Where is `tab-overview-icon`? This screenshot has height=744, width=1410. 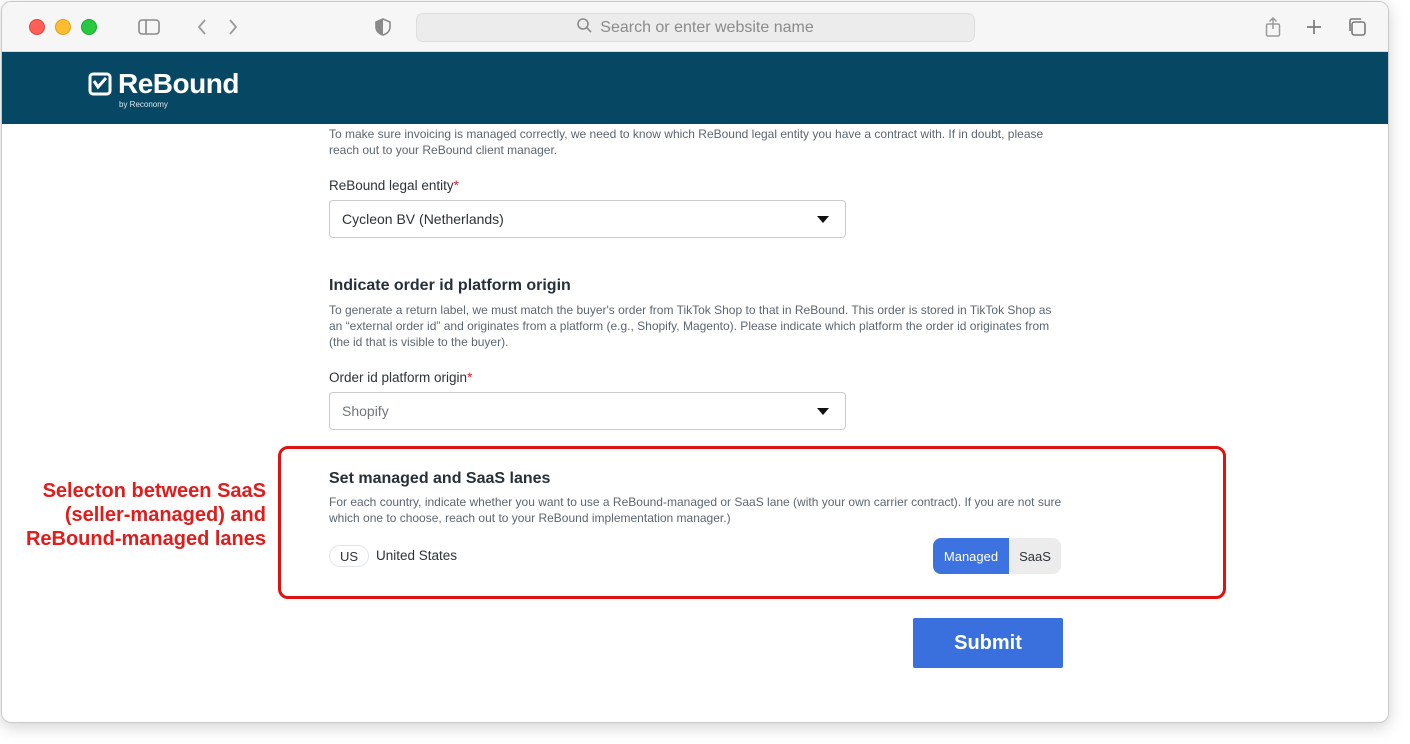
tab-overview-icon is located at coordinates (1357, 27).